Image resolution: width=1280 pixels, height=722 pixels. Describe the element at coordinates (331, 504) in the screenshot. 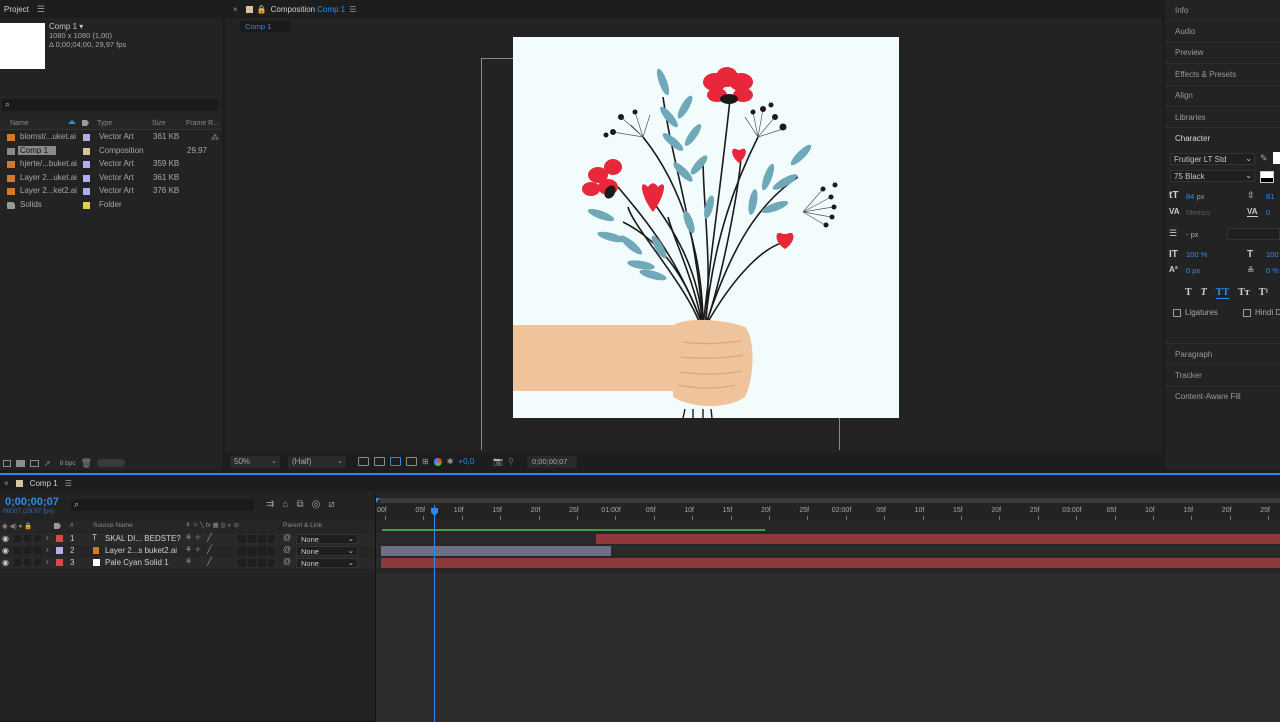

I see `graph-editor-icon: ⧄` at that location.